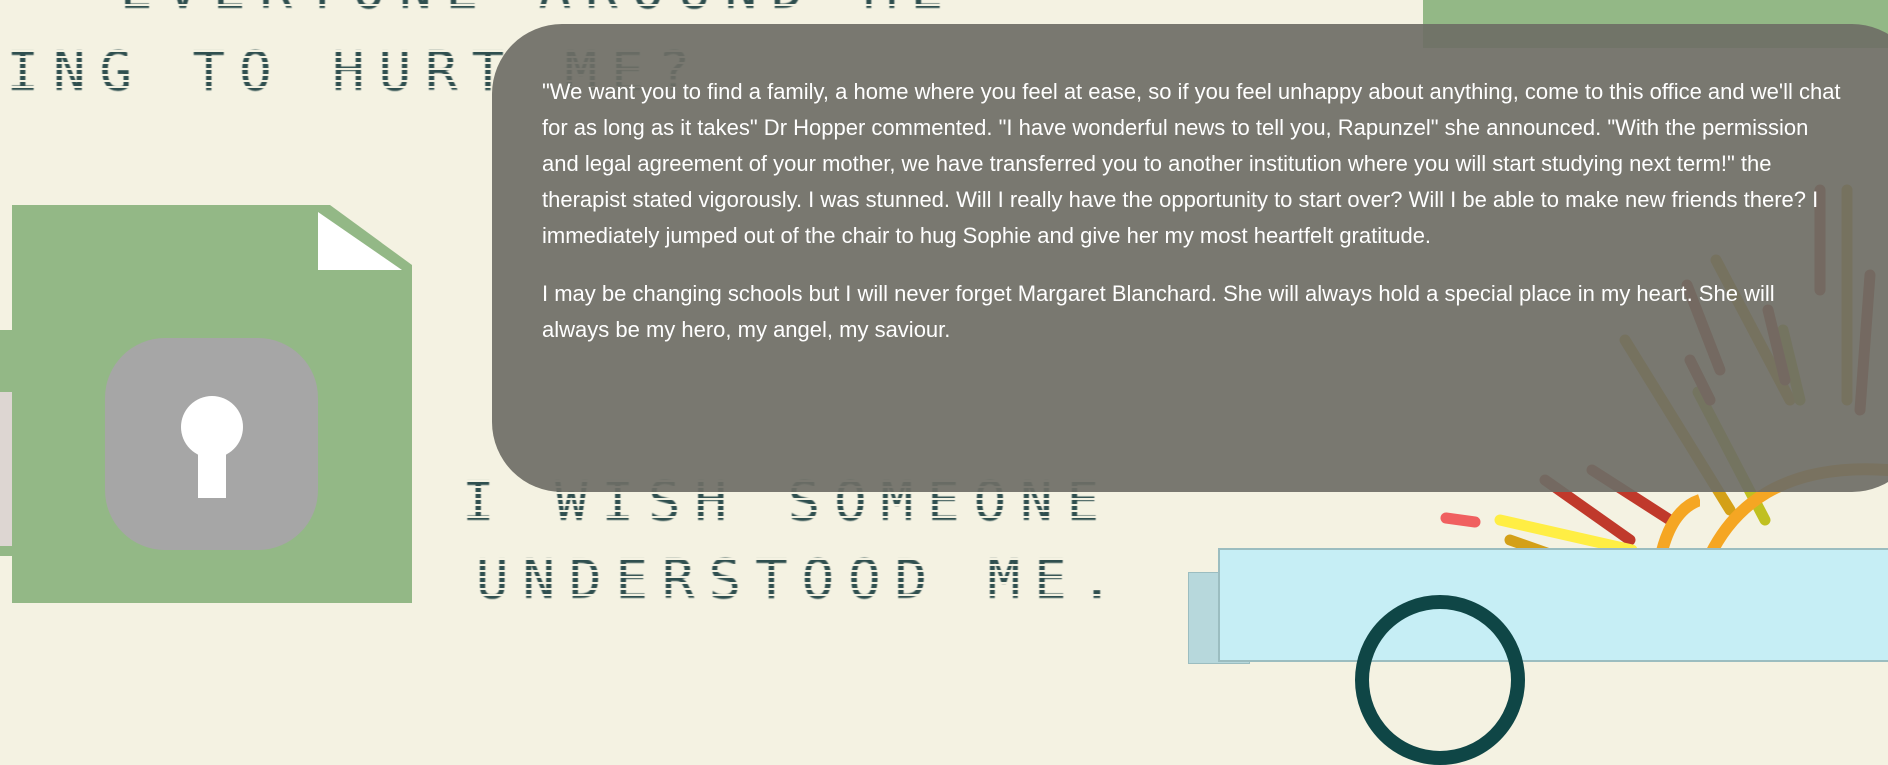 The height and width of the screenshot is (765, 1888). I want to click on keyhole-icon, so click(211, 444).